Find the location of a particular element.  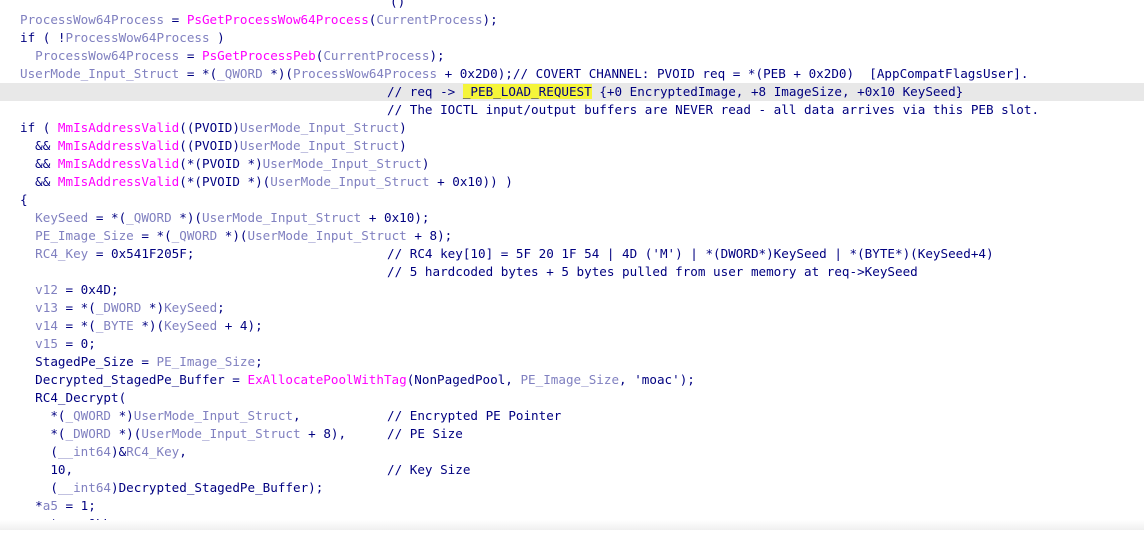

code-line: (__int64)Decrypted_StagedPe_Buffer); is located at coordinates (572, 488).